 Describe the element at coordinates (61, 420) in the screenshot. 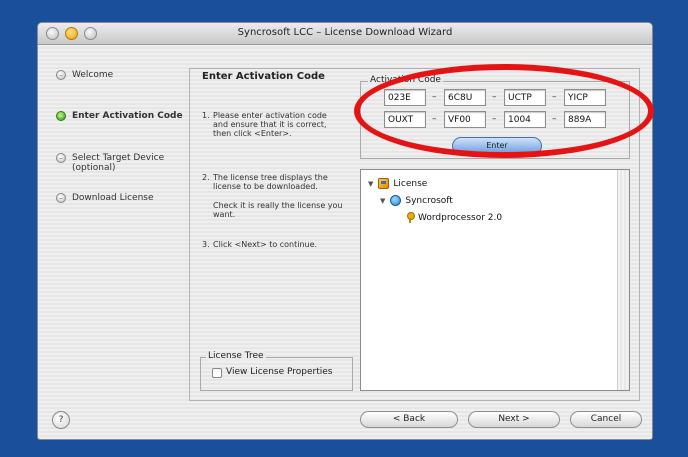

I see `help-button: ?` at that location.